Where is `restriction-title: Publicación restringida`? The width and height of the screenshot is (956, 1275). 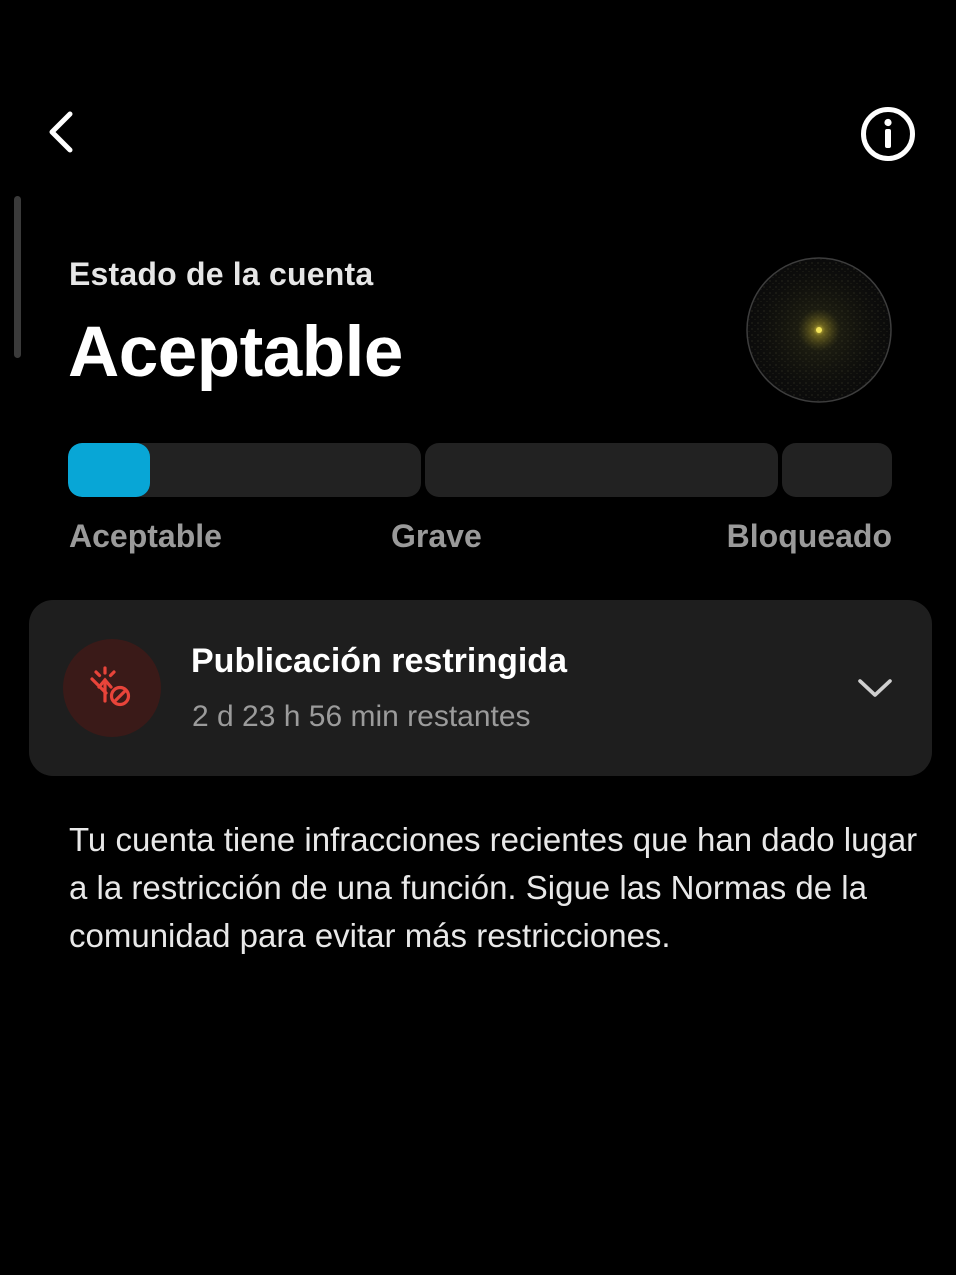
restriction-title: Publicación restringida is located at coordinates (379, 661).